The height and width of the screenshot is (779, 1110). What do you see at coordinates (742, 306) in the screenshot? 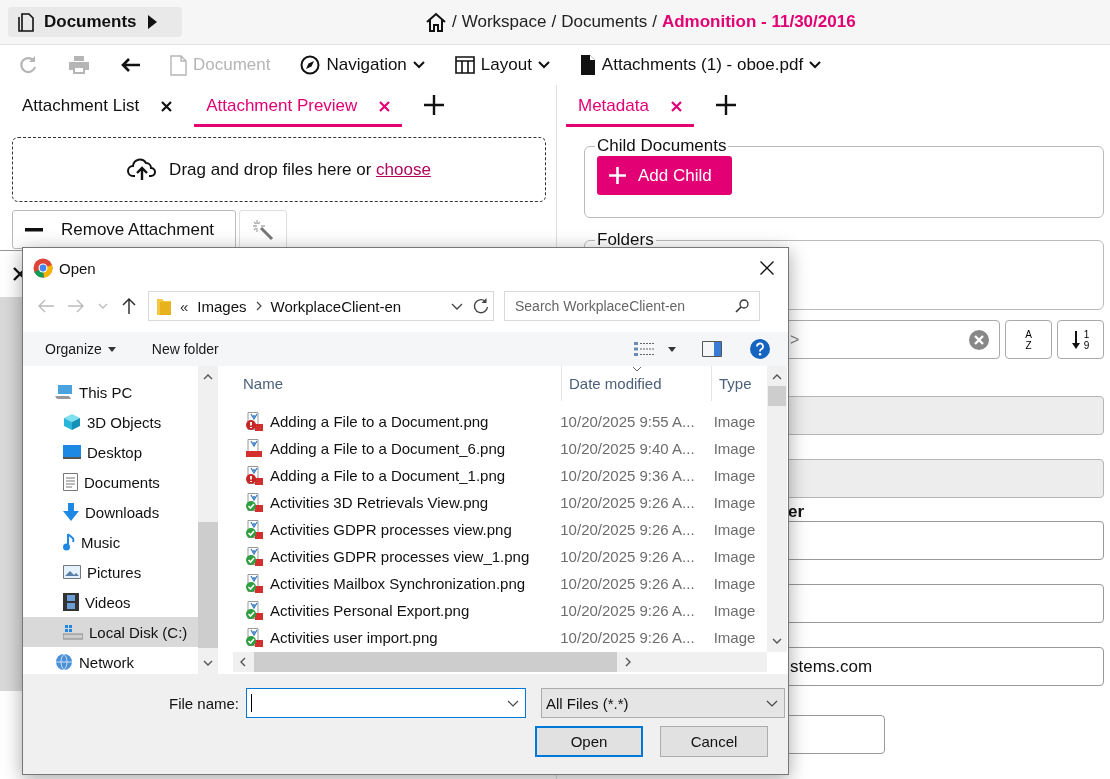
I see `search-icon` at bounding box center [742, 306].